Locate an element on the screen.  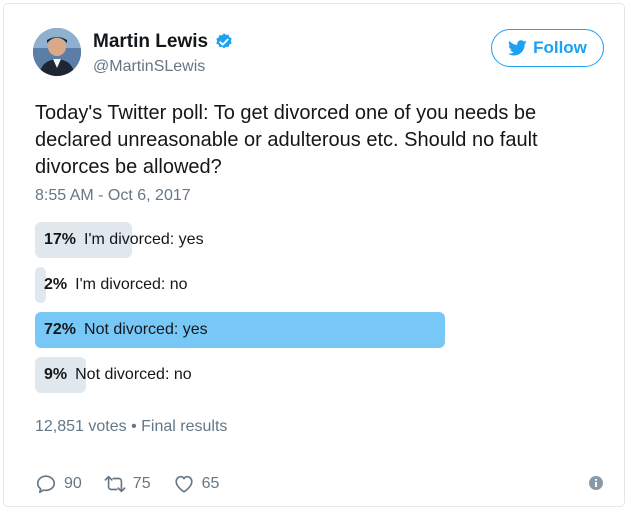
follow-label: Follow is located at coordinates (560, 47).